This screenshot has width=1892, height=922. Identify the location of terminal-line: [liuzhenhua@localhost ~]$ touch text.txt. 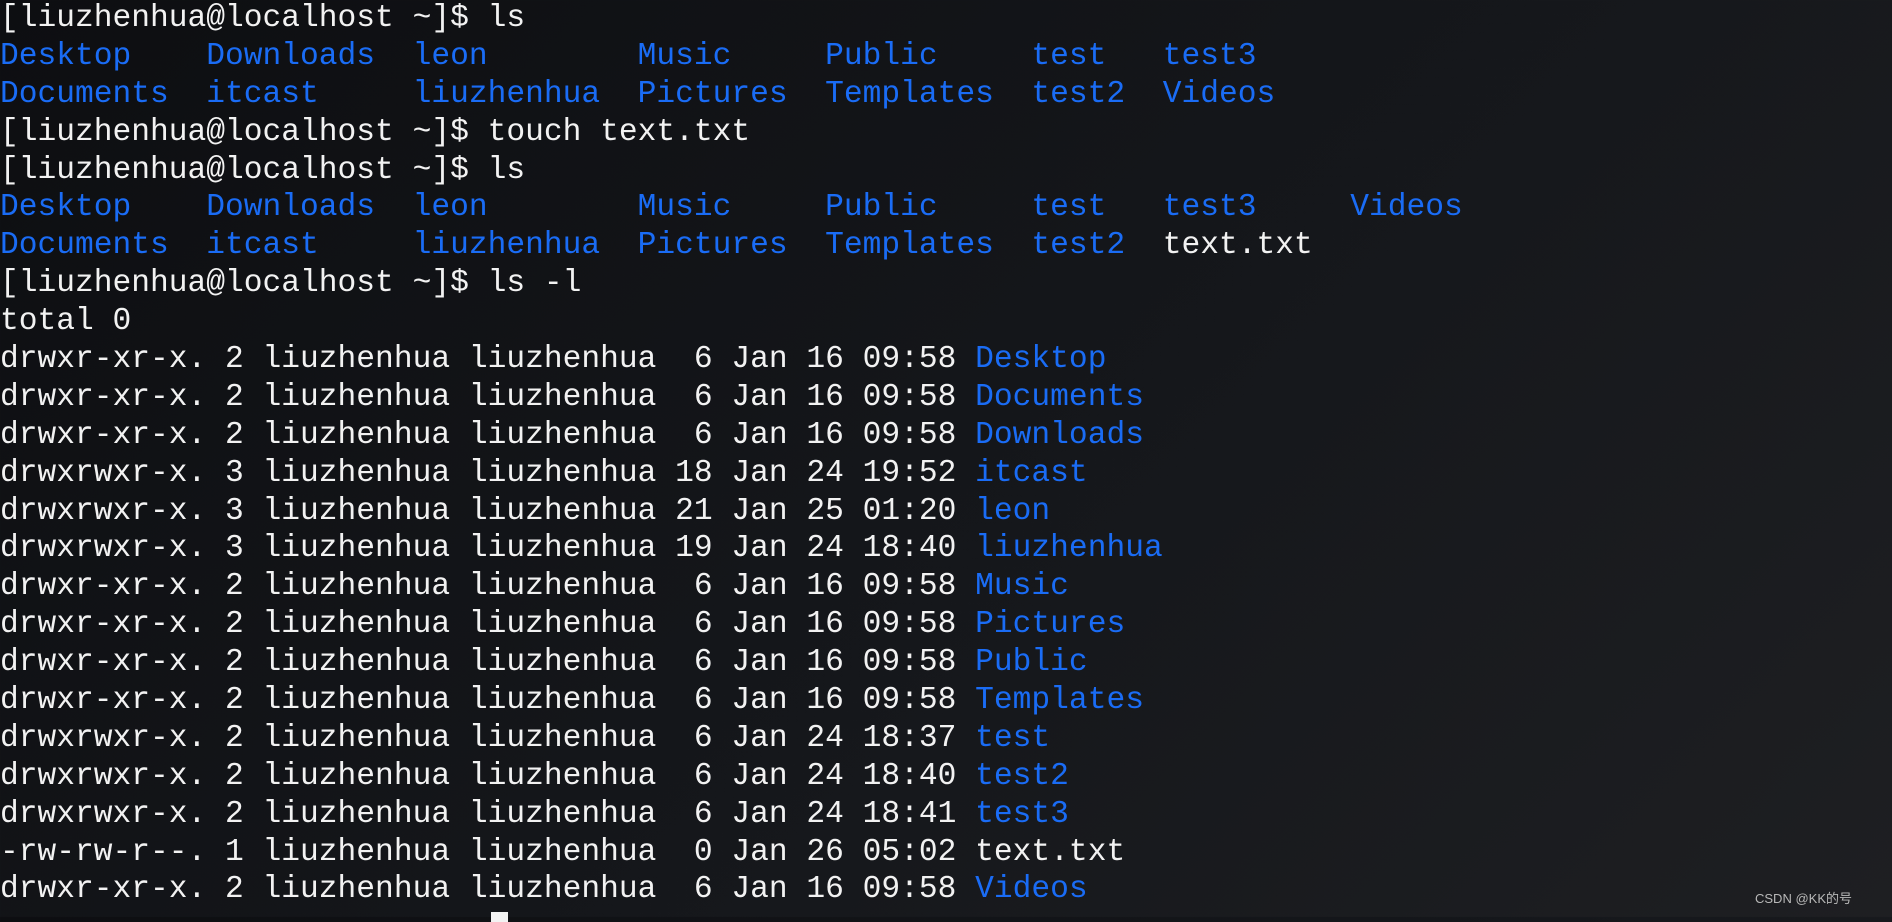
(731, 133).